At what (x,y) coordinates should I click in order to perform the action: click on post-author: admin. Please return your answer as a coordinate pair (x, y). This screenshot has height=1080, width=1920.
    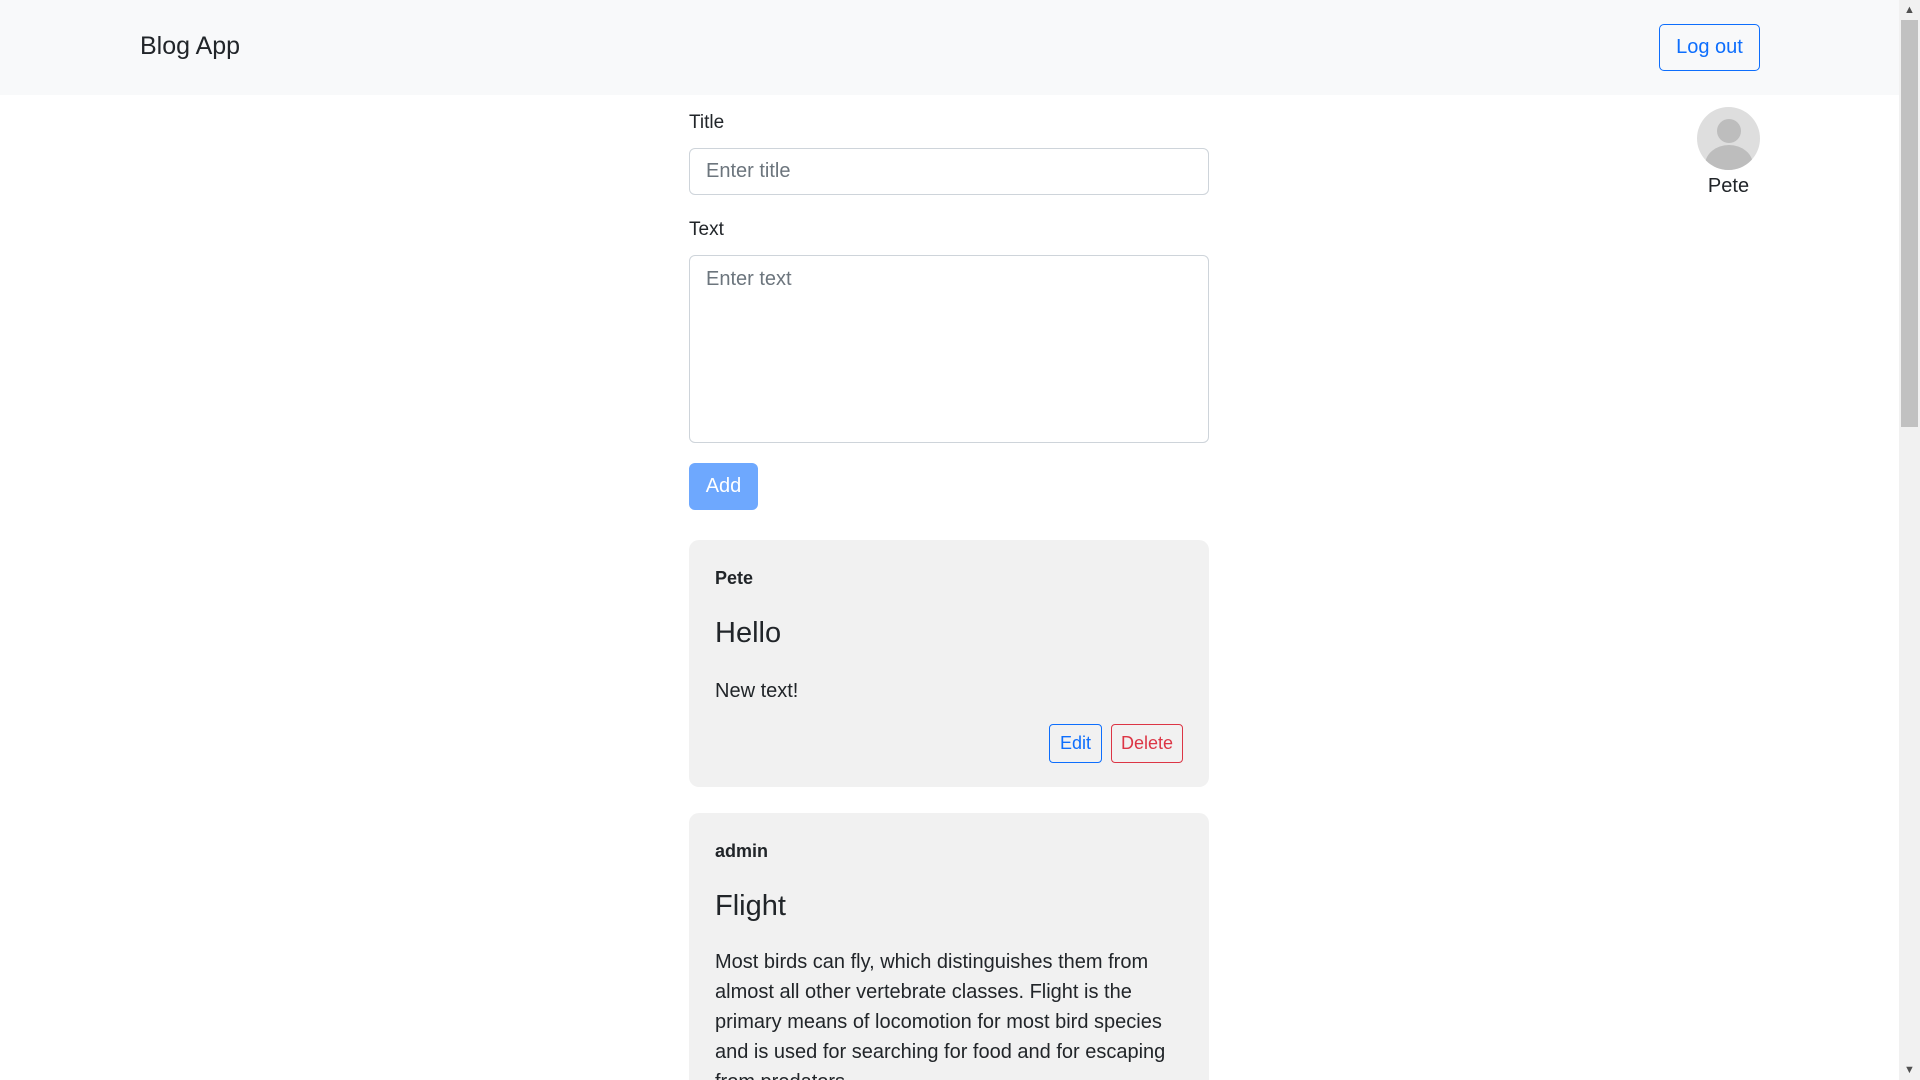
    Looking at the image, I should click on (742, 851).